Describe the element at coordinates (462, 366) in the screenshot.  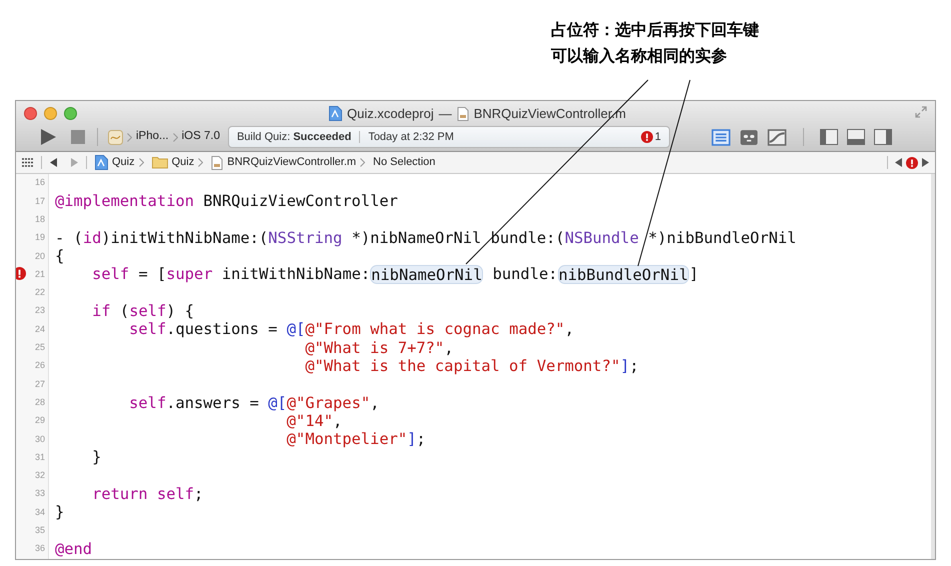
I see `code-token: @"What is the capital of Vermont?"` at that location.